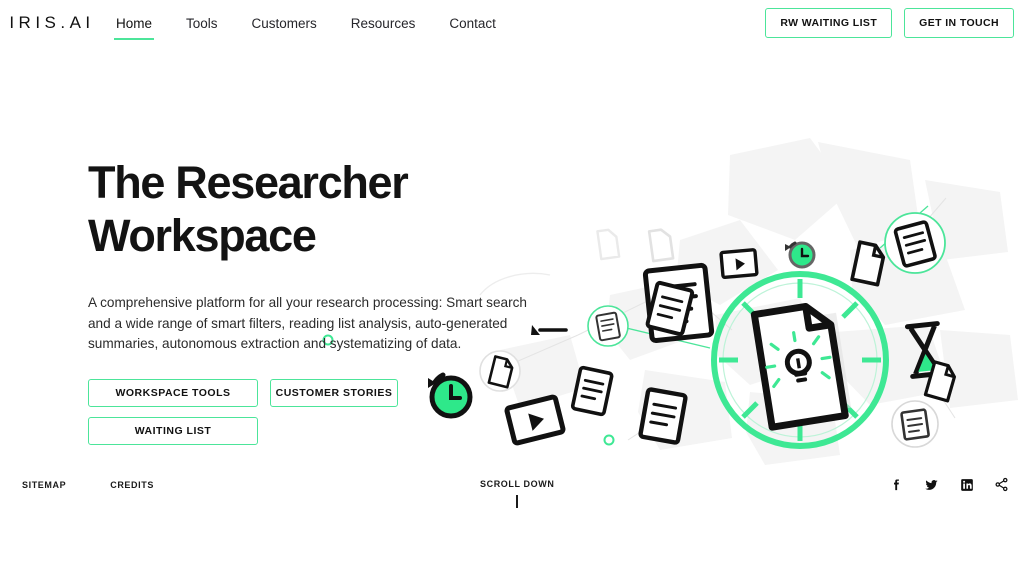 The height and width of the screenshot is (576, 1024). What do you see at coordinates (134, 26) in the screenshot?
I see `nav-item-home: Home` at bounding box center [134, 26].